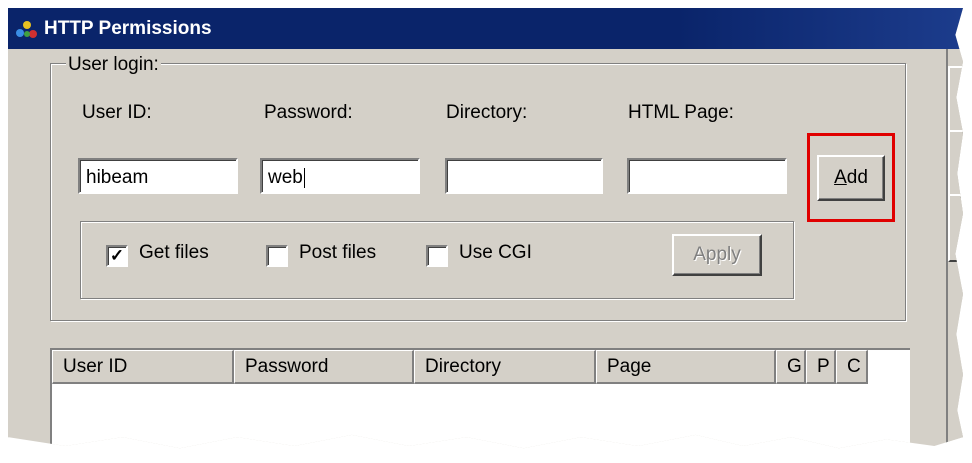 This screenshot has height=463, width=972. What do you see at coordinates (158, 176) in the screenshot?
I see `user-id-field: hibeam` at bounding box center [158, 176].